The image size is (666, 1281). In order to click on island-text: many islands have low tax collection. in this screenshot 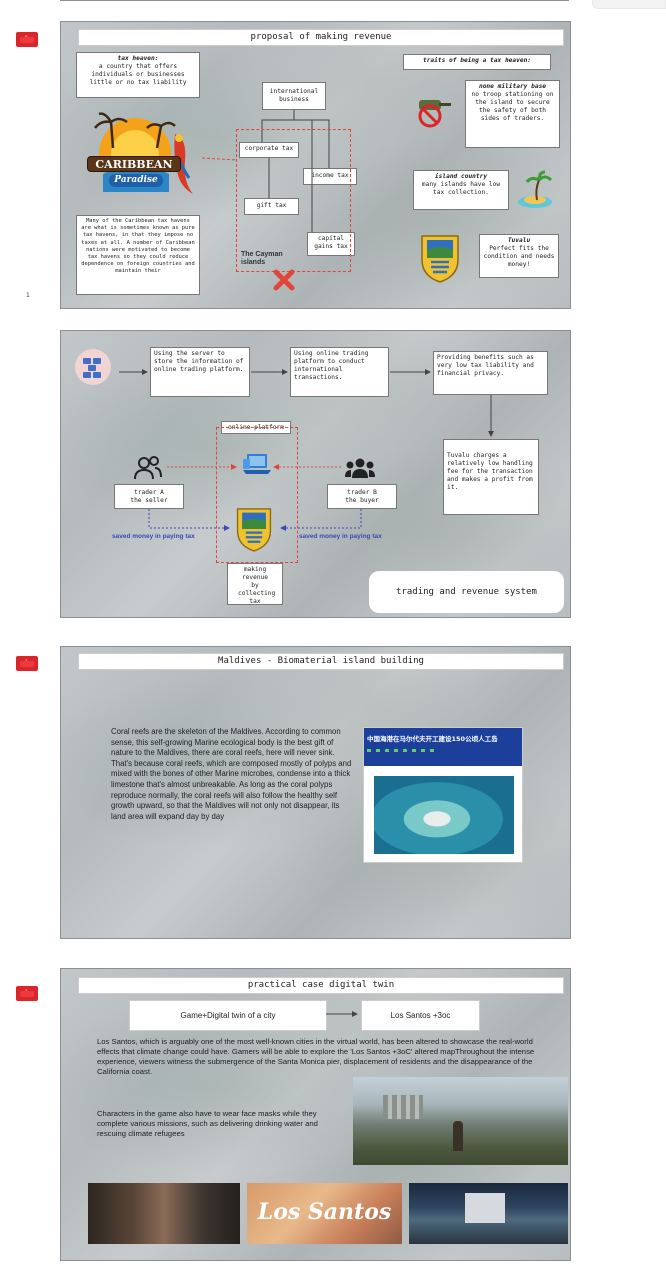, I will do `click(461, 188)`.